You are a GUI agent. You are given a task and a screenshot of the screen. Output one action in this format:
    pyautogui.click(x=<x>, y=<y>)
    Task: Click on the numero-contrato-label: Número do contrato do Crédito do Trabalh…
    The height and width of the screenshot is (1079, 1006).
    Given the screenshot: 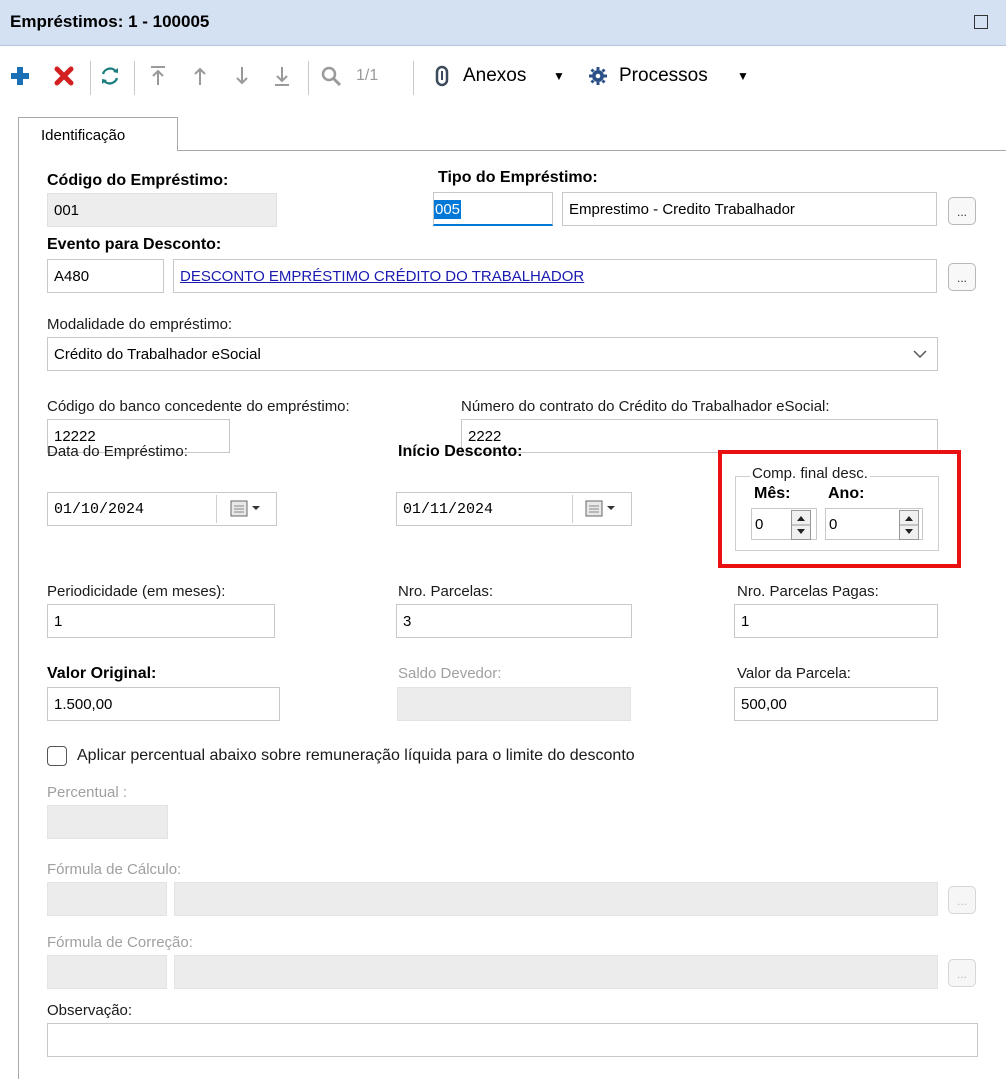 What is the action you would take?
    pyautogui.click(x=645, y=406)
    